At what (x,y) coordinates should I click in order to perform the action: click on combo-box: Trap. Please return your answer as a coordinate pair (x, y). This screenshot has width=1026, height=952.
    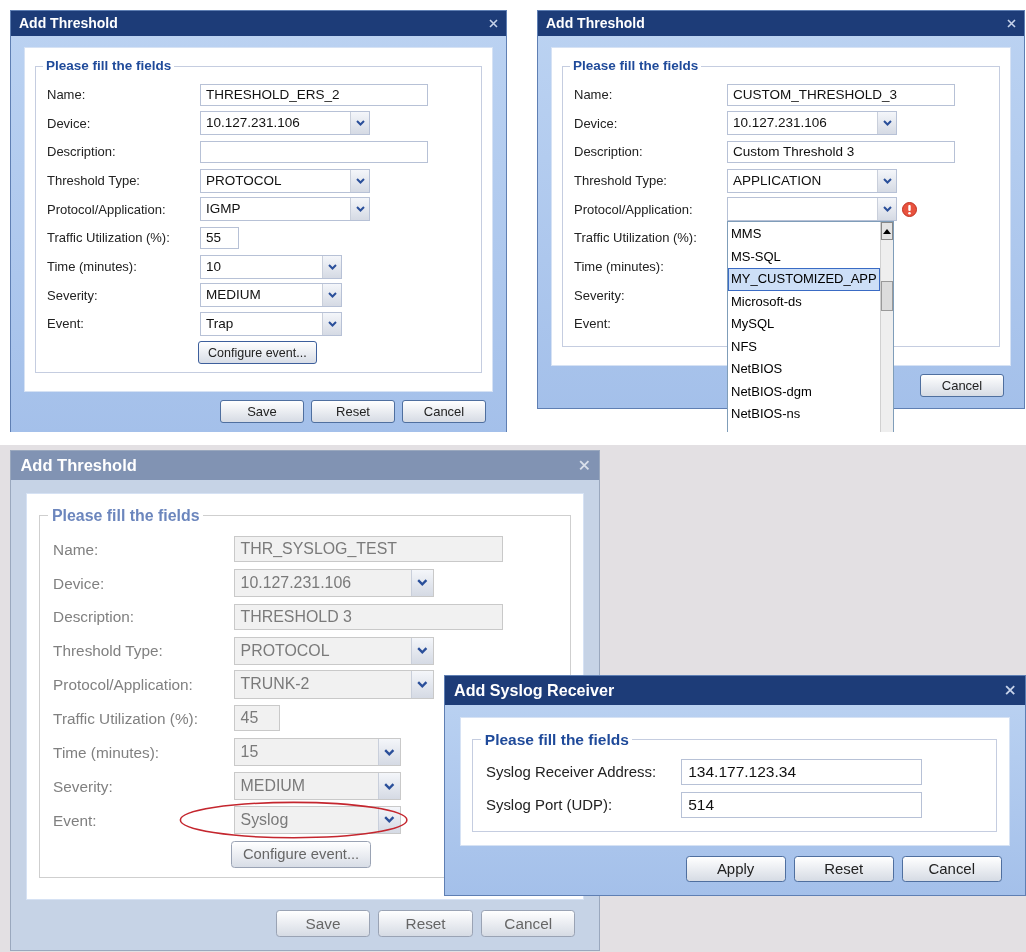
    Looking at the image, I should click on (271, 324).